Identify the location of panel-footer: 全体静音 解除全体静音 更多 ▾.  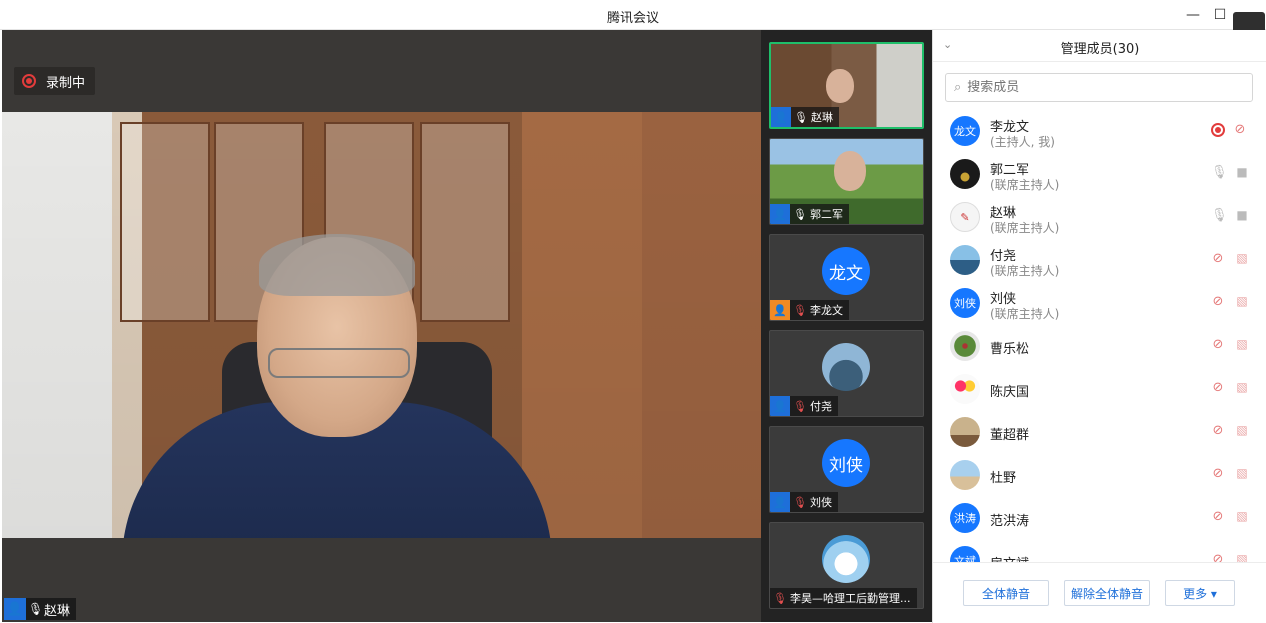
(1099, 592).